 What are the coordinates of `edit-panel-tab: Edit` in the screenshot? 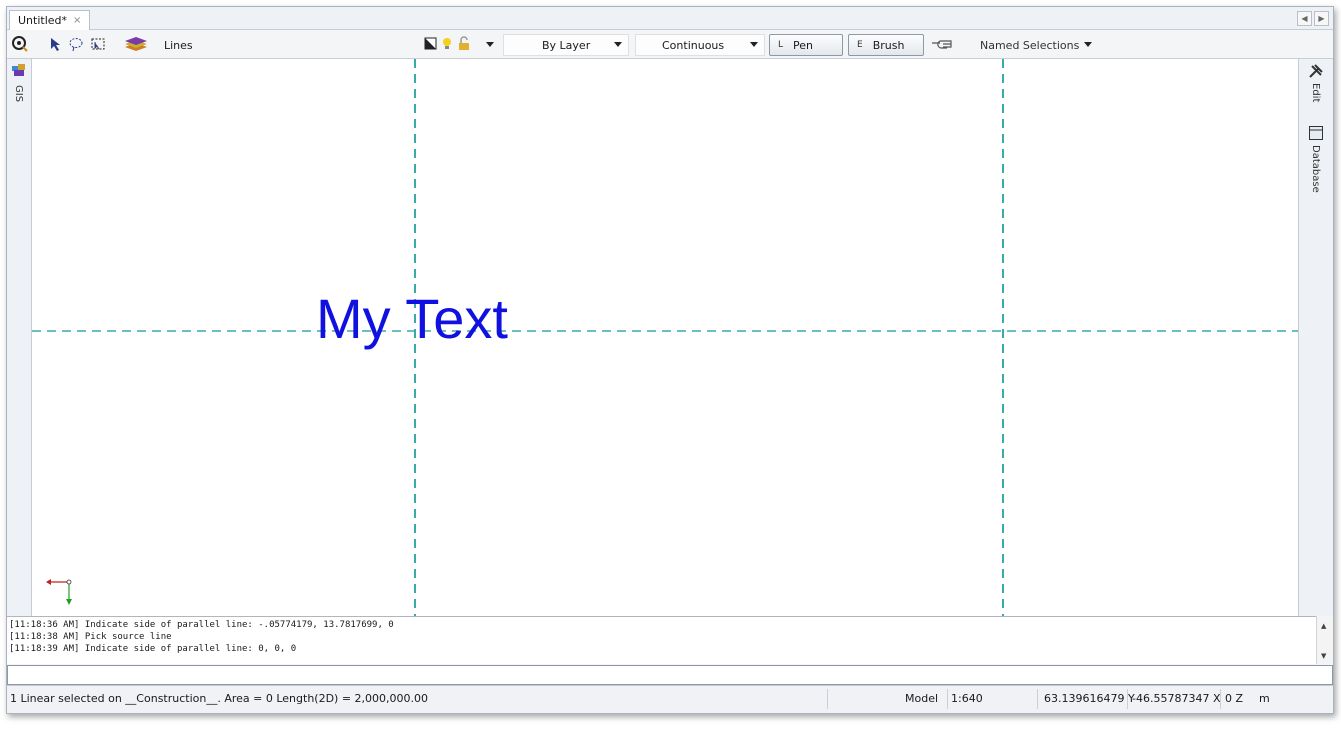 It's located at (1315, 92).